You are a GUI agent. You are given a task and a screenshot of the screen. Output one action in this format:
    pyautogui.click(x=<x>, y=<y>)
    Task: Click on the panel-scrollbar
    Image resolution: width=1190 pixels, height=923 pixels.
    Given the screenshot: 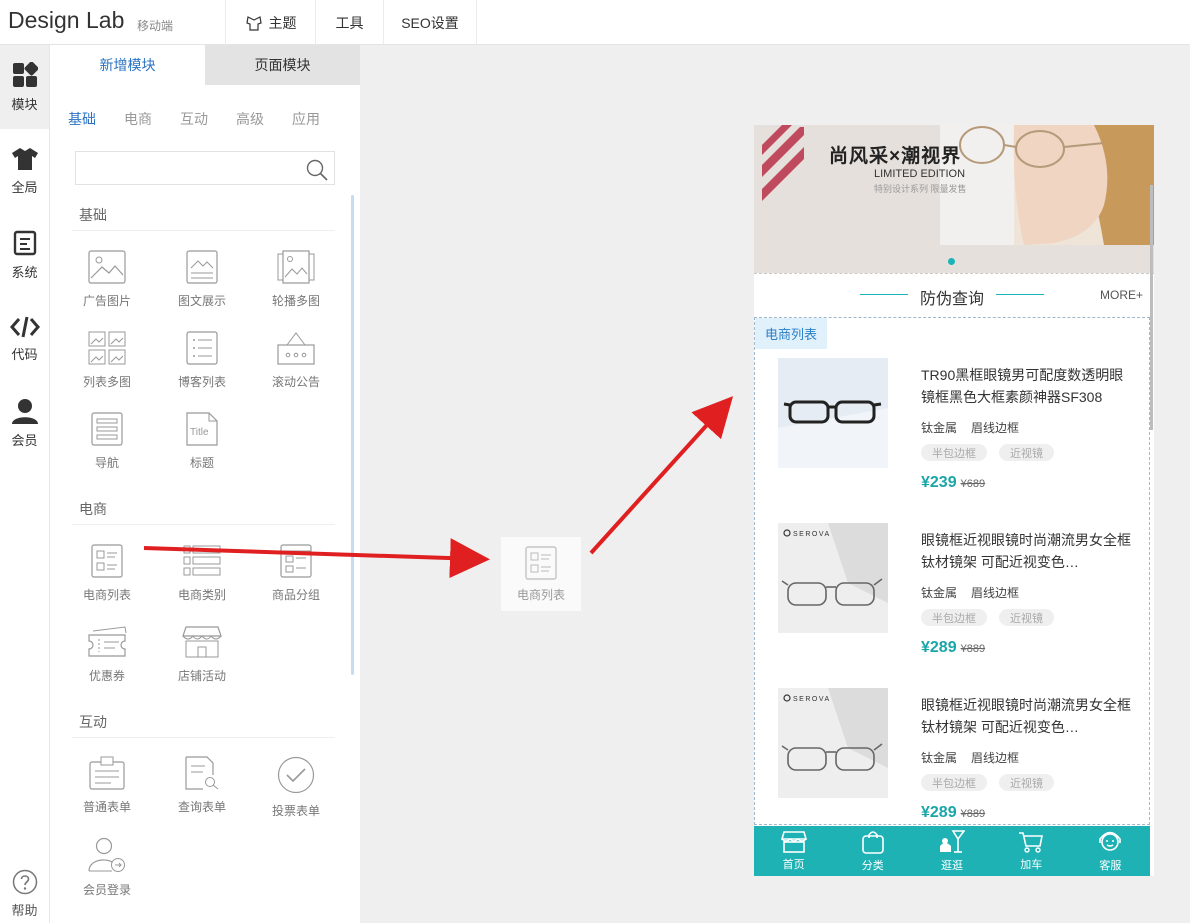 What is the action you would take?
    pyautogui.click(x=352, y=435)
    